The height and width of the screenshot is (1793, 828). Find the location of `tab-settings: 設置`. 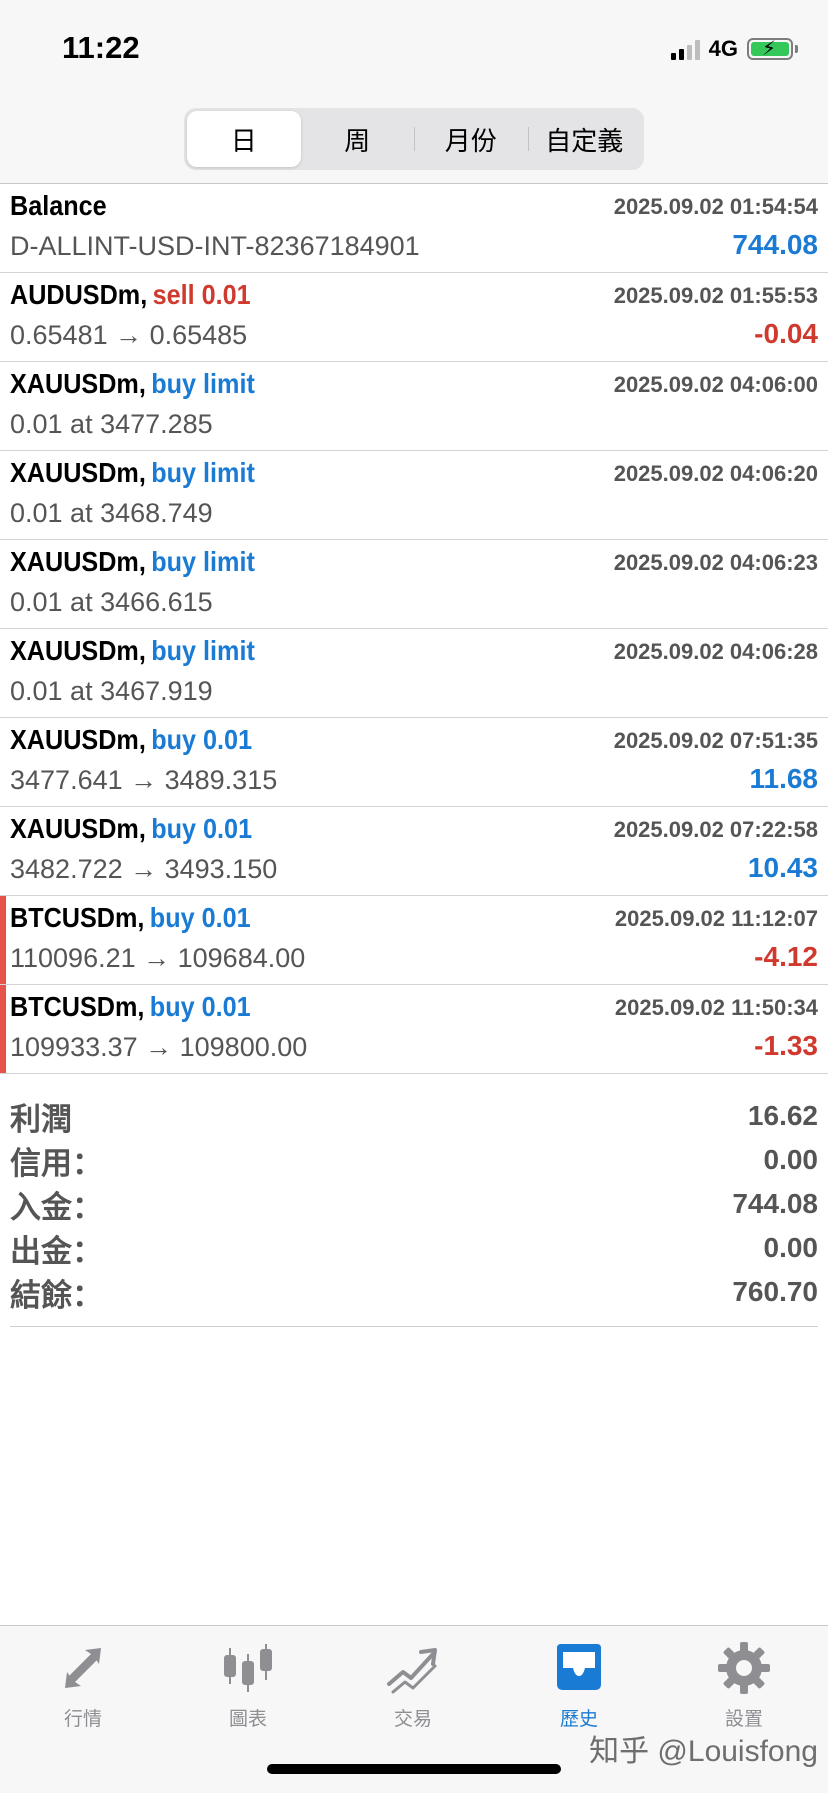

tab-settings: 設置 is located at coordinates (744, 1684).